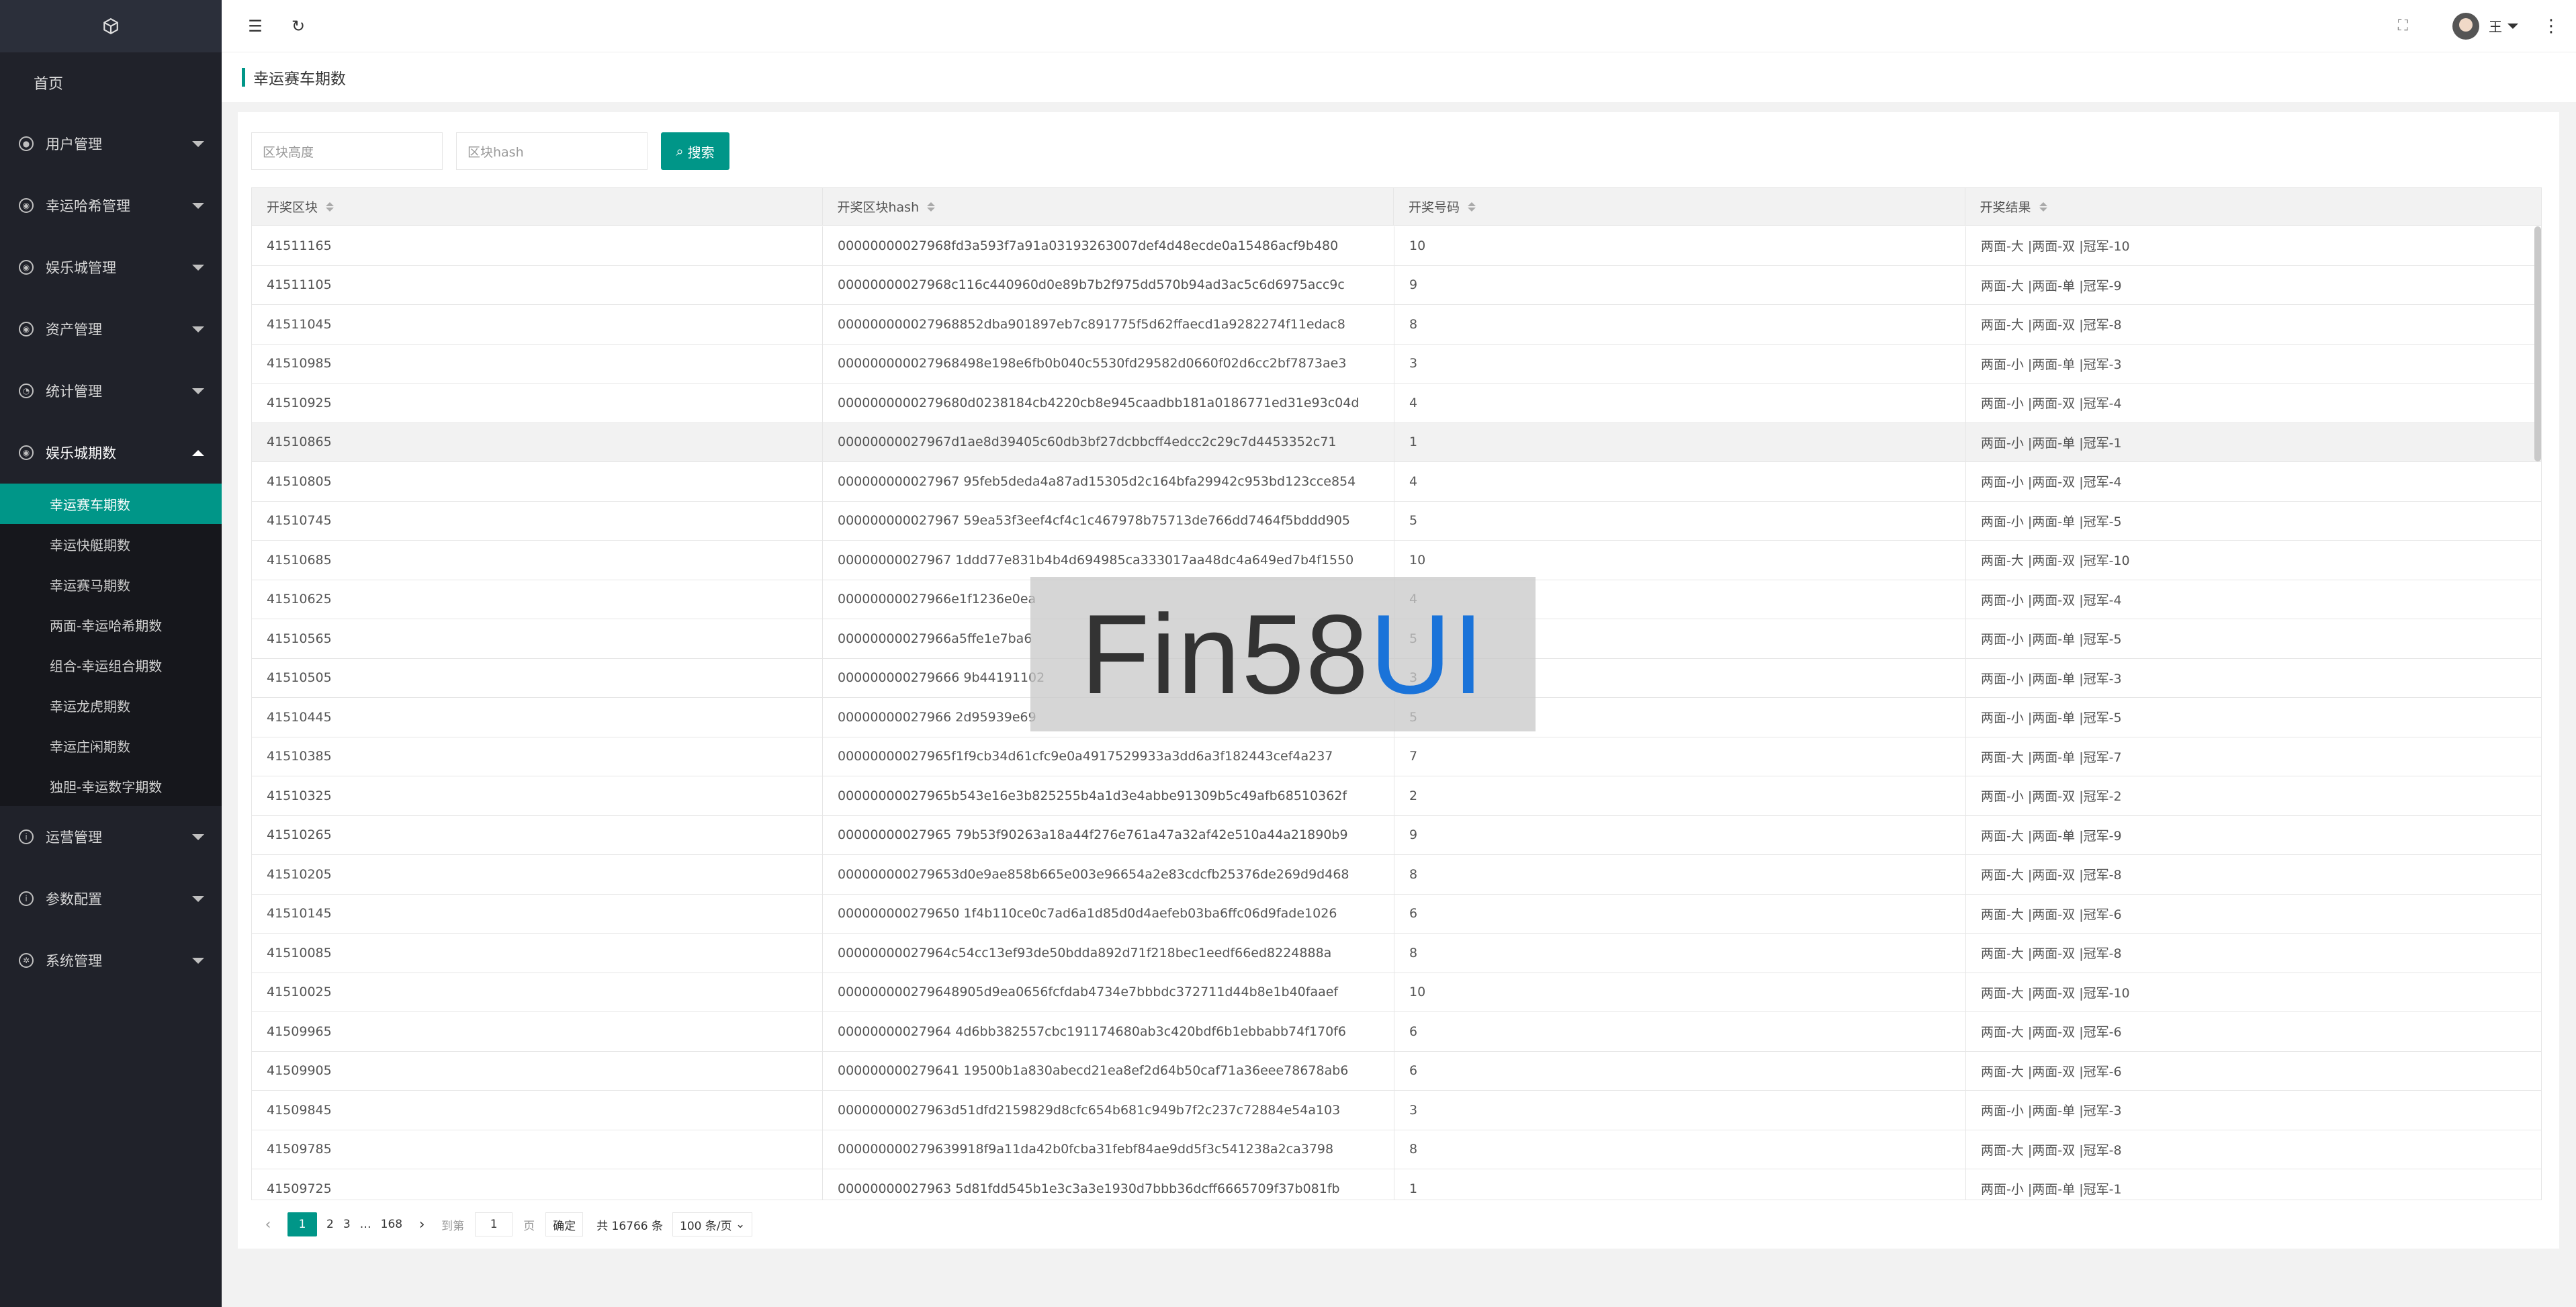 This screenshot has height=1307, width=2576. I want to click on col-header-label: 开奖结果, so click(2005, 207).